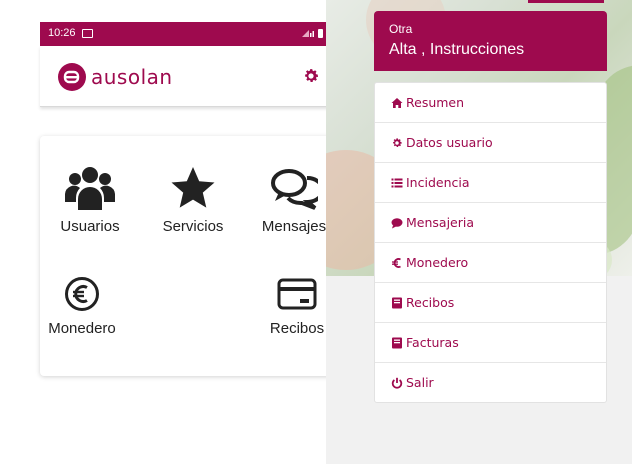 This screenshot has height=464, width=632. I want to click on tile-servicios: Servicios, so click(193, 200).